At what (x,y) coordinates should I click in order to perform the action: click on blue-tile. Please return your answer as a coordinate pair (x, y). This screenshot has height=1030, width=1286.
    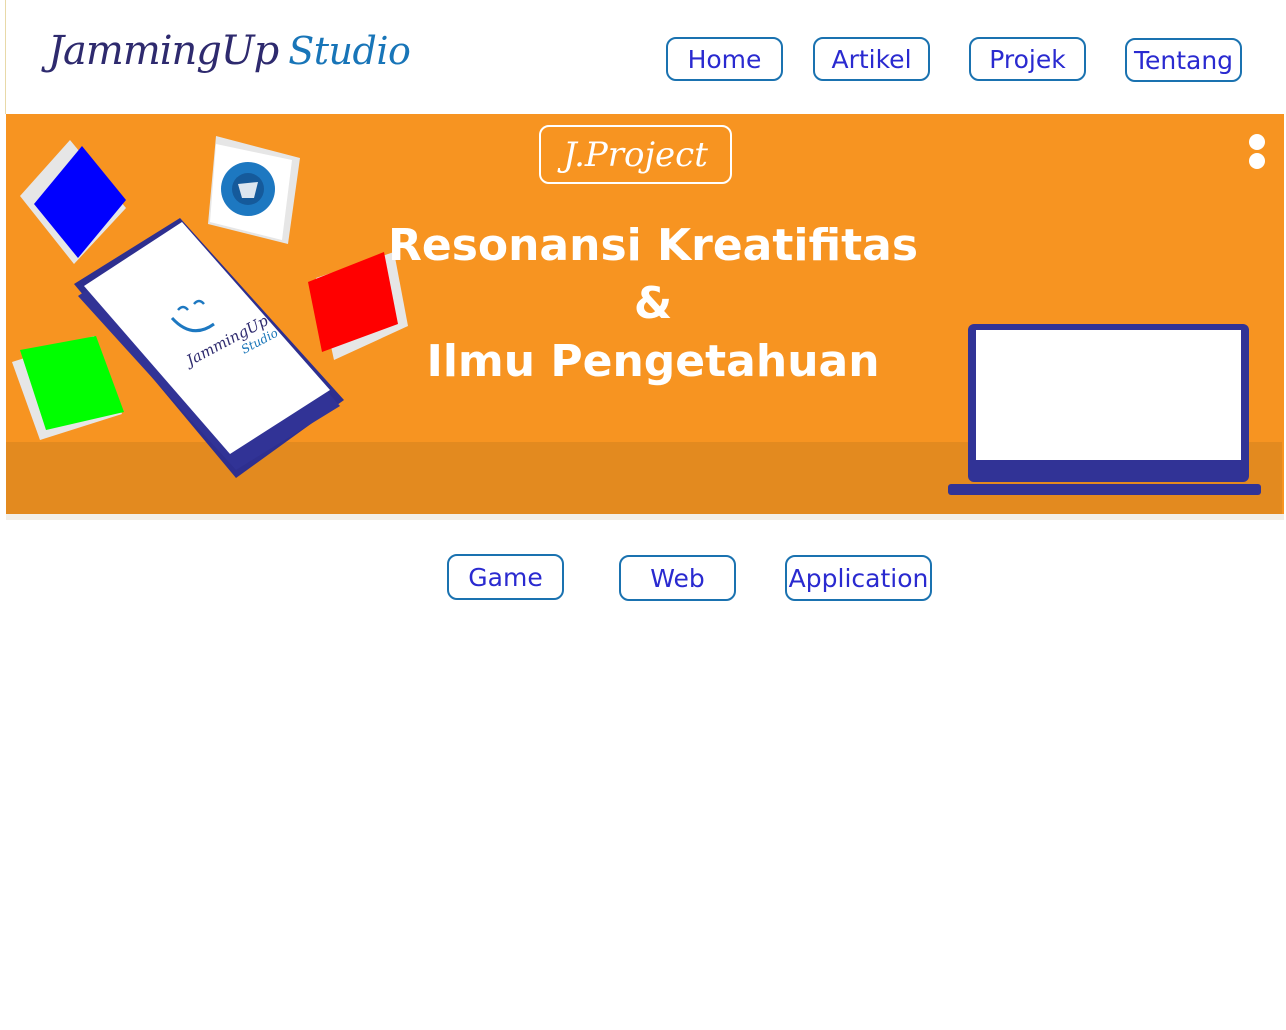
    Looking at the image, I should click on (73, 202).